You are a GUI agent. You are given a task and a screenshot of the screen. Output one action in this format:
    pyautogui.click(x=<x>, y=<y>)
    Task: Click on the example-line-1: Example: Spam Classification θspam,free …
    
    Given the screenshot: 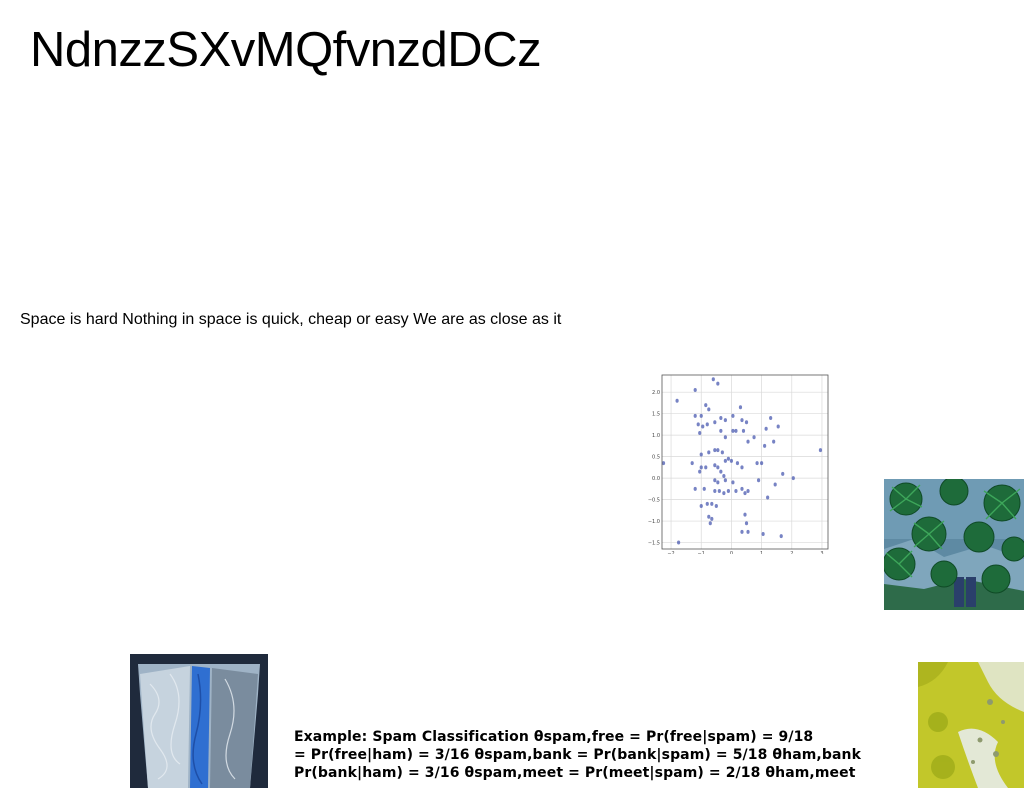 What is the action you would take?
    pyautogui.click(x=554, y=737)
    